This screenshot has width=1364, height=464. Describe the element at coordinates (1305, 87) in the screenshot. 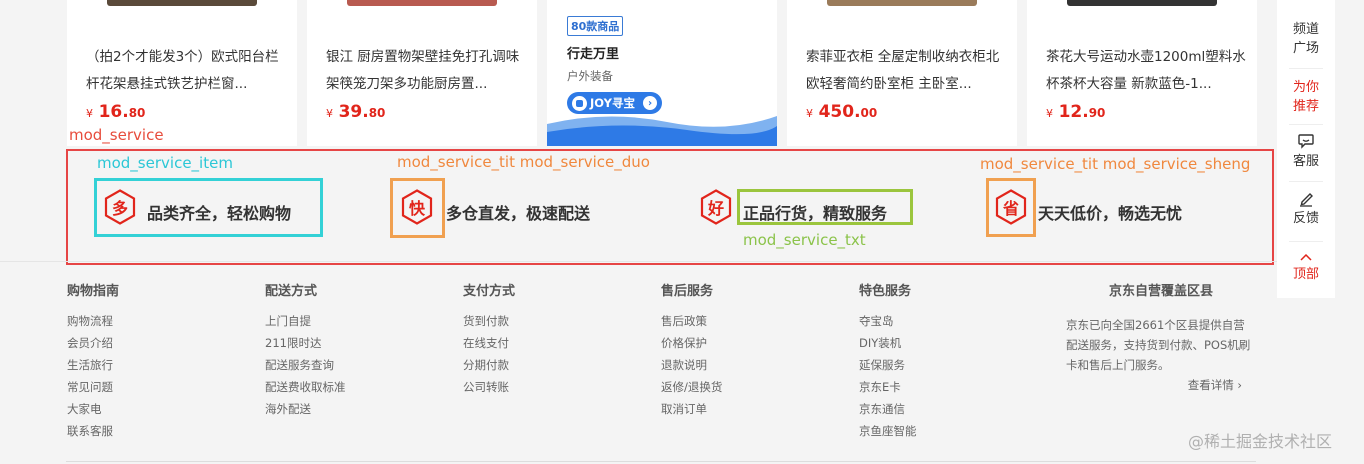

I see `sidebar-item-label: 为你` at that location.